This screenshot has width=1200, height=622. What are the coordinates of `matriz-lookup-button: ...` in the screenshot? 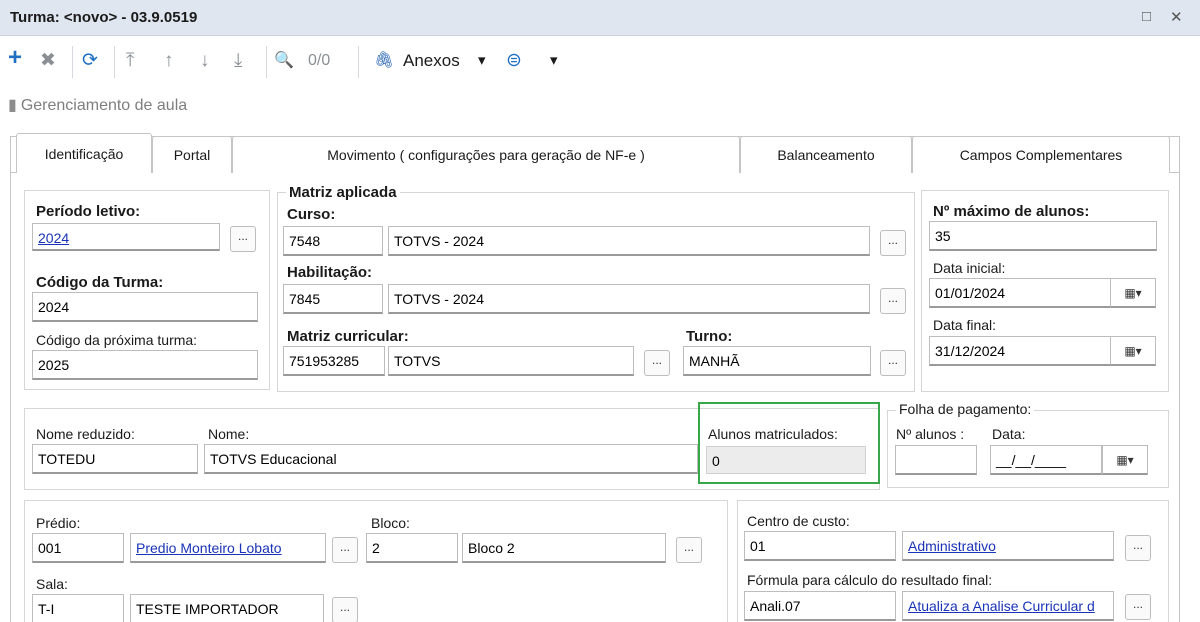 It's located at (657, 363).